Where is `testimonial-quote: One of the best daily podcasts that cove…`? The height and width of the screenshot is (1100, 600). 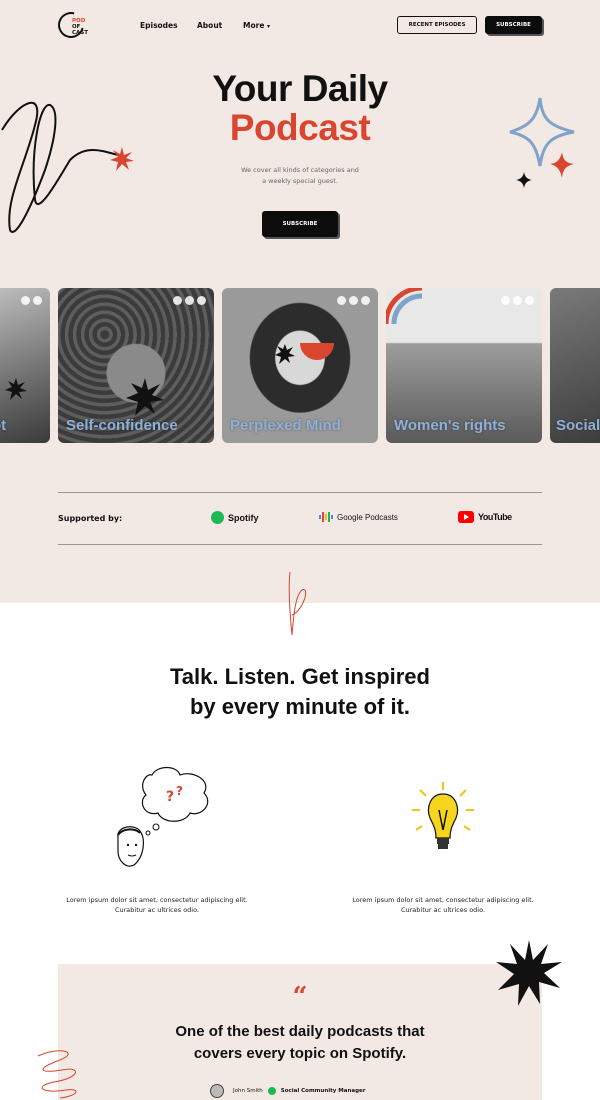 testimonial-quote: One of the best daily podcasts that cove… is located at coordinates (300, 1043).